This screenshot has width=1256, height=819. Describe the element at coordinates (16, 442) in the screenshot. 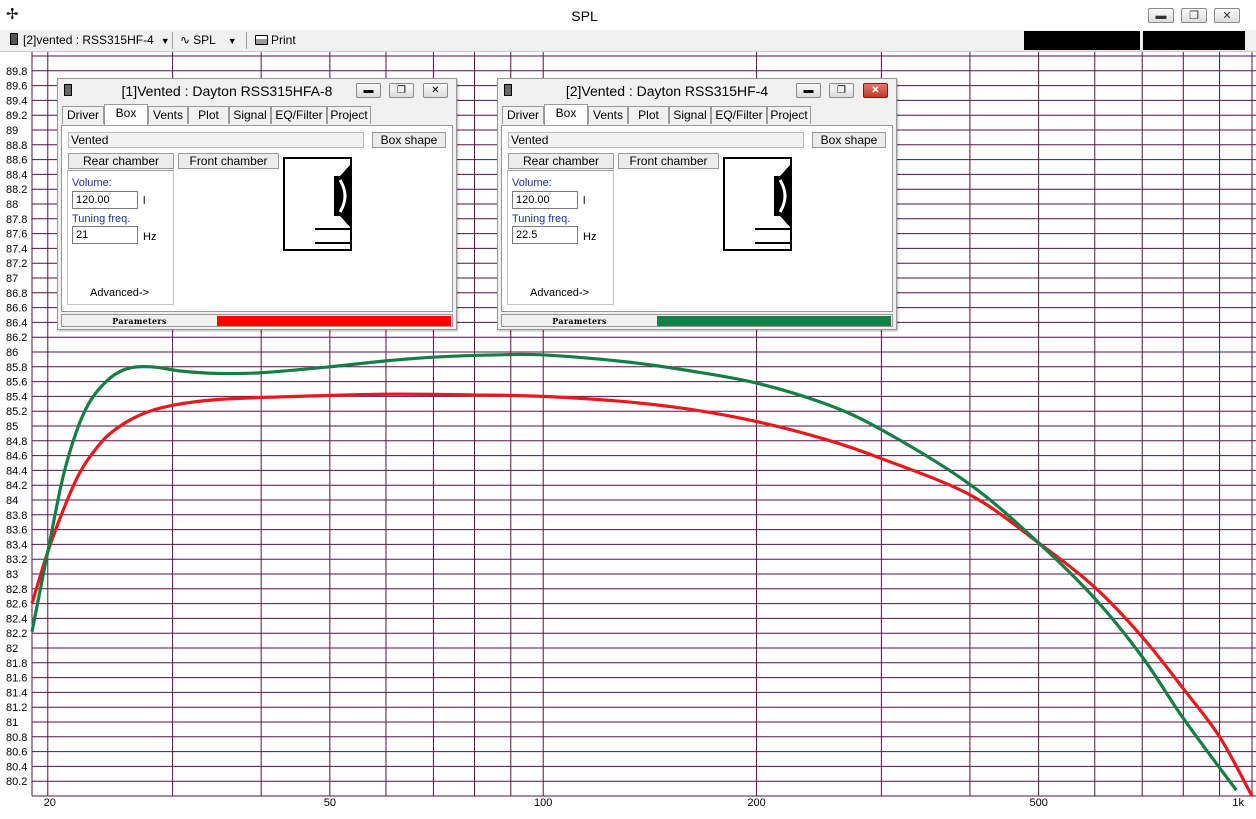

I see `y-tick-label: 84.8` at that location.